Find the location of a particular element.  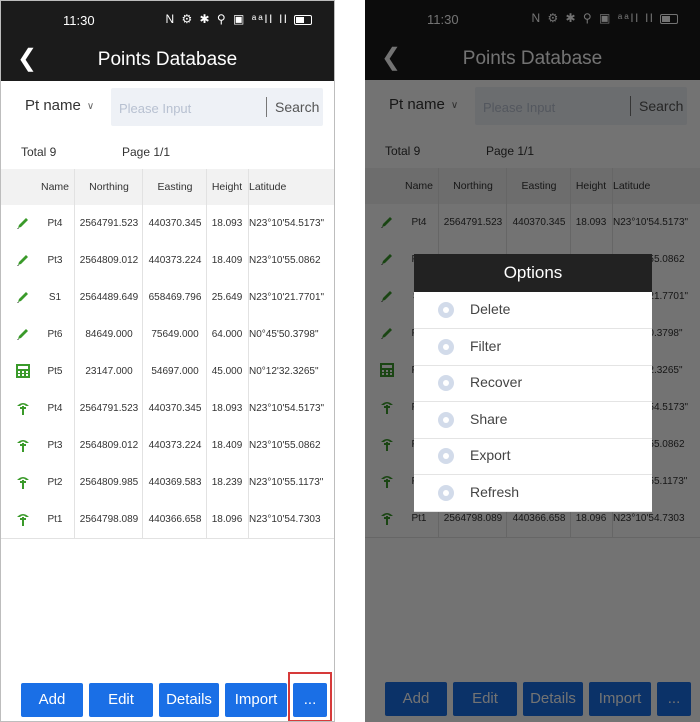

cell-northing: 2564809.985 is located at coordinates (109, 482).